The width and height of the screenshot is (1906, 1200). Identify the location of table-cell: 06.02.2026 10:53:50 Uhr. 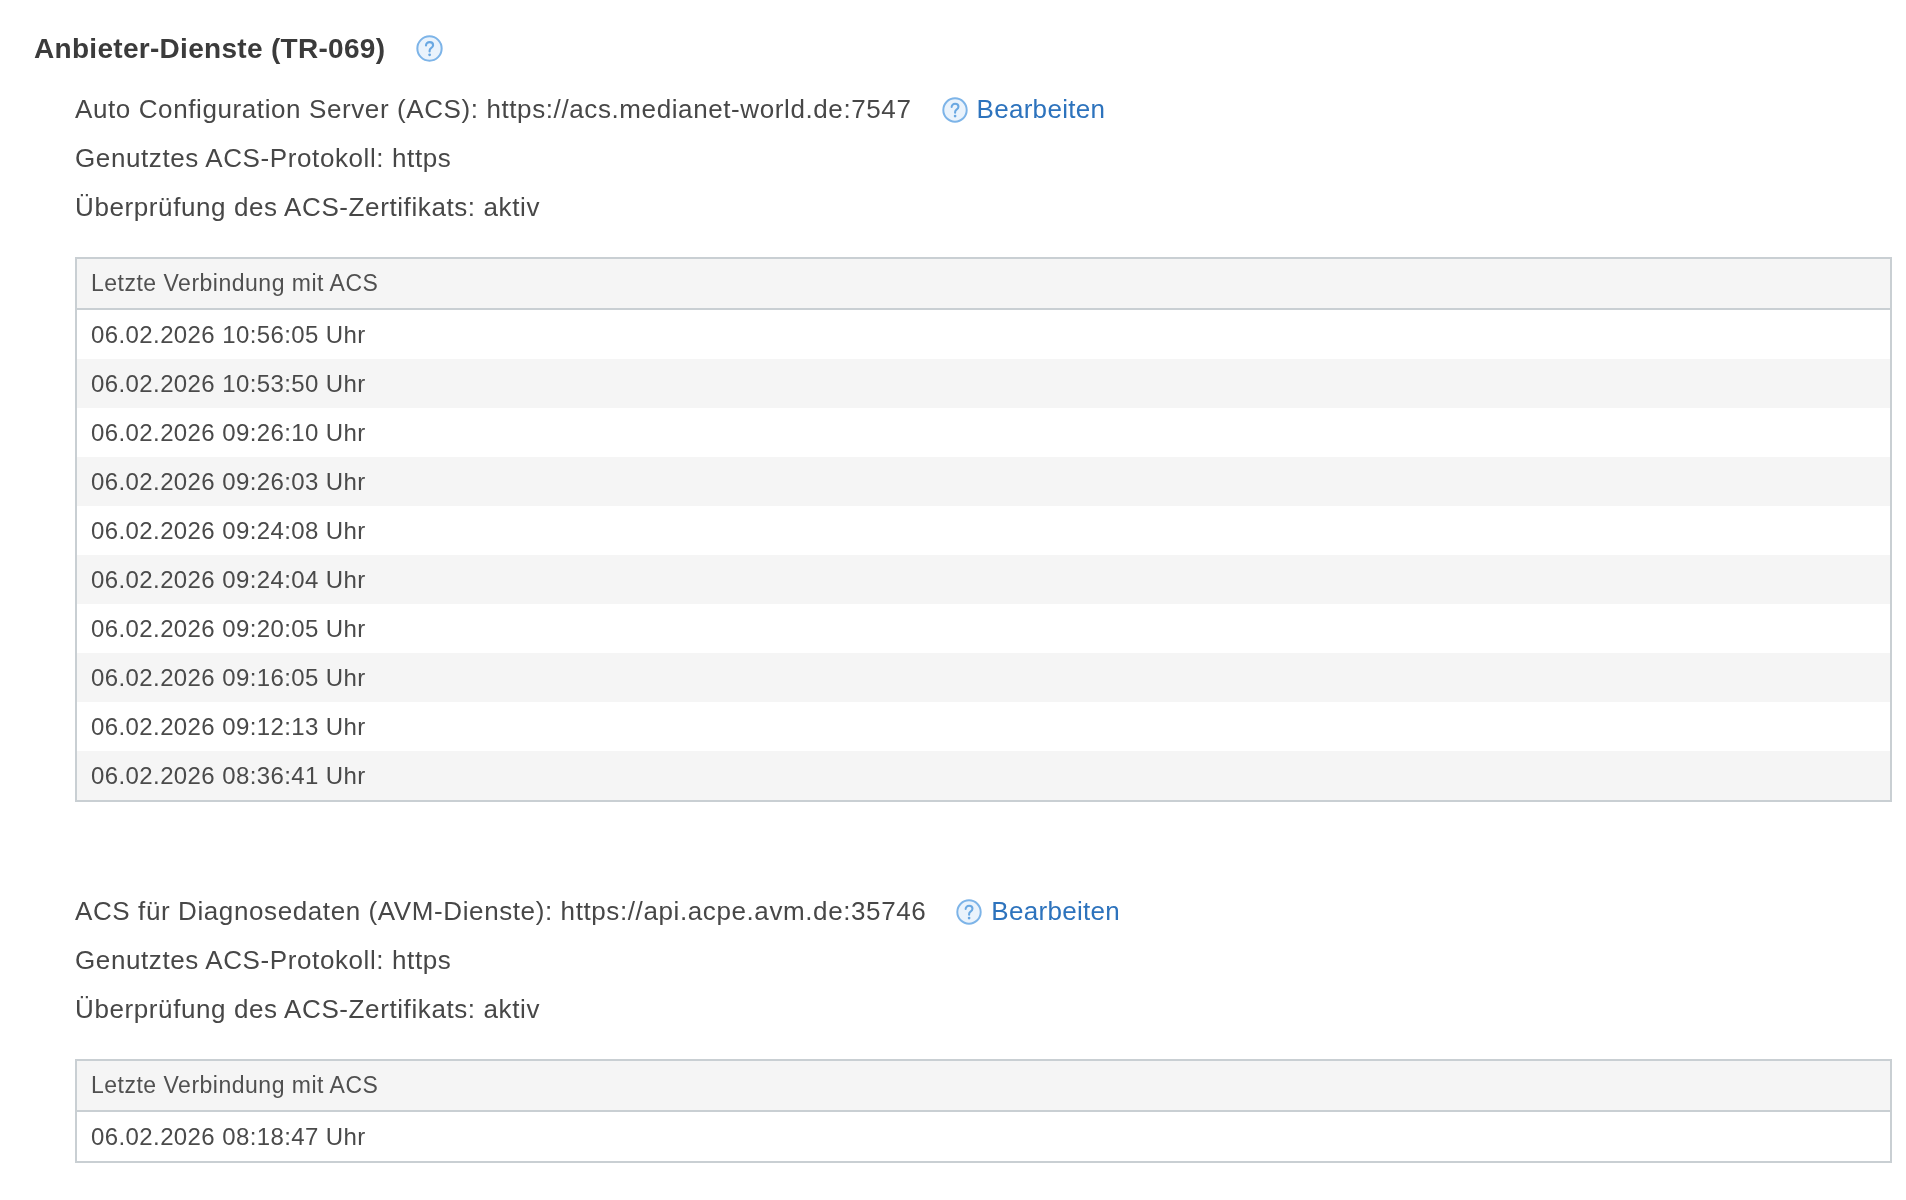
(983, 383).